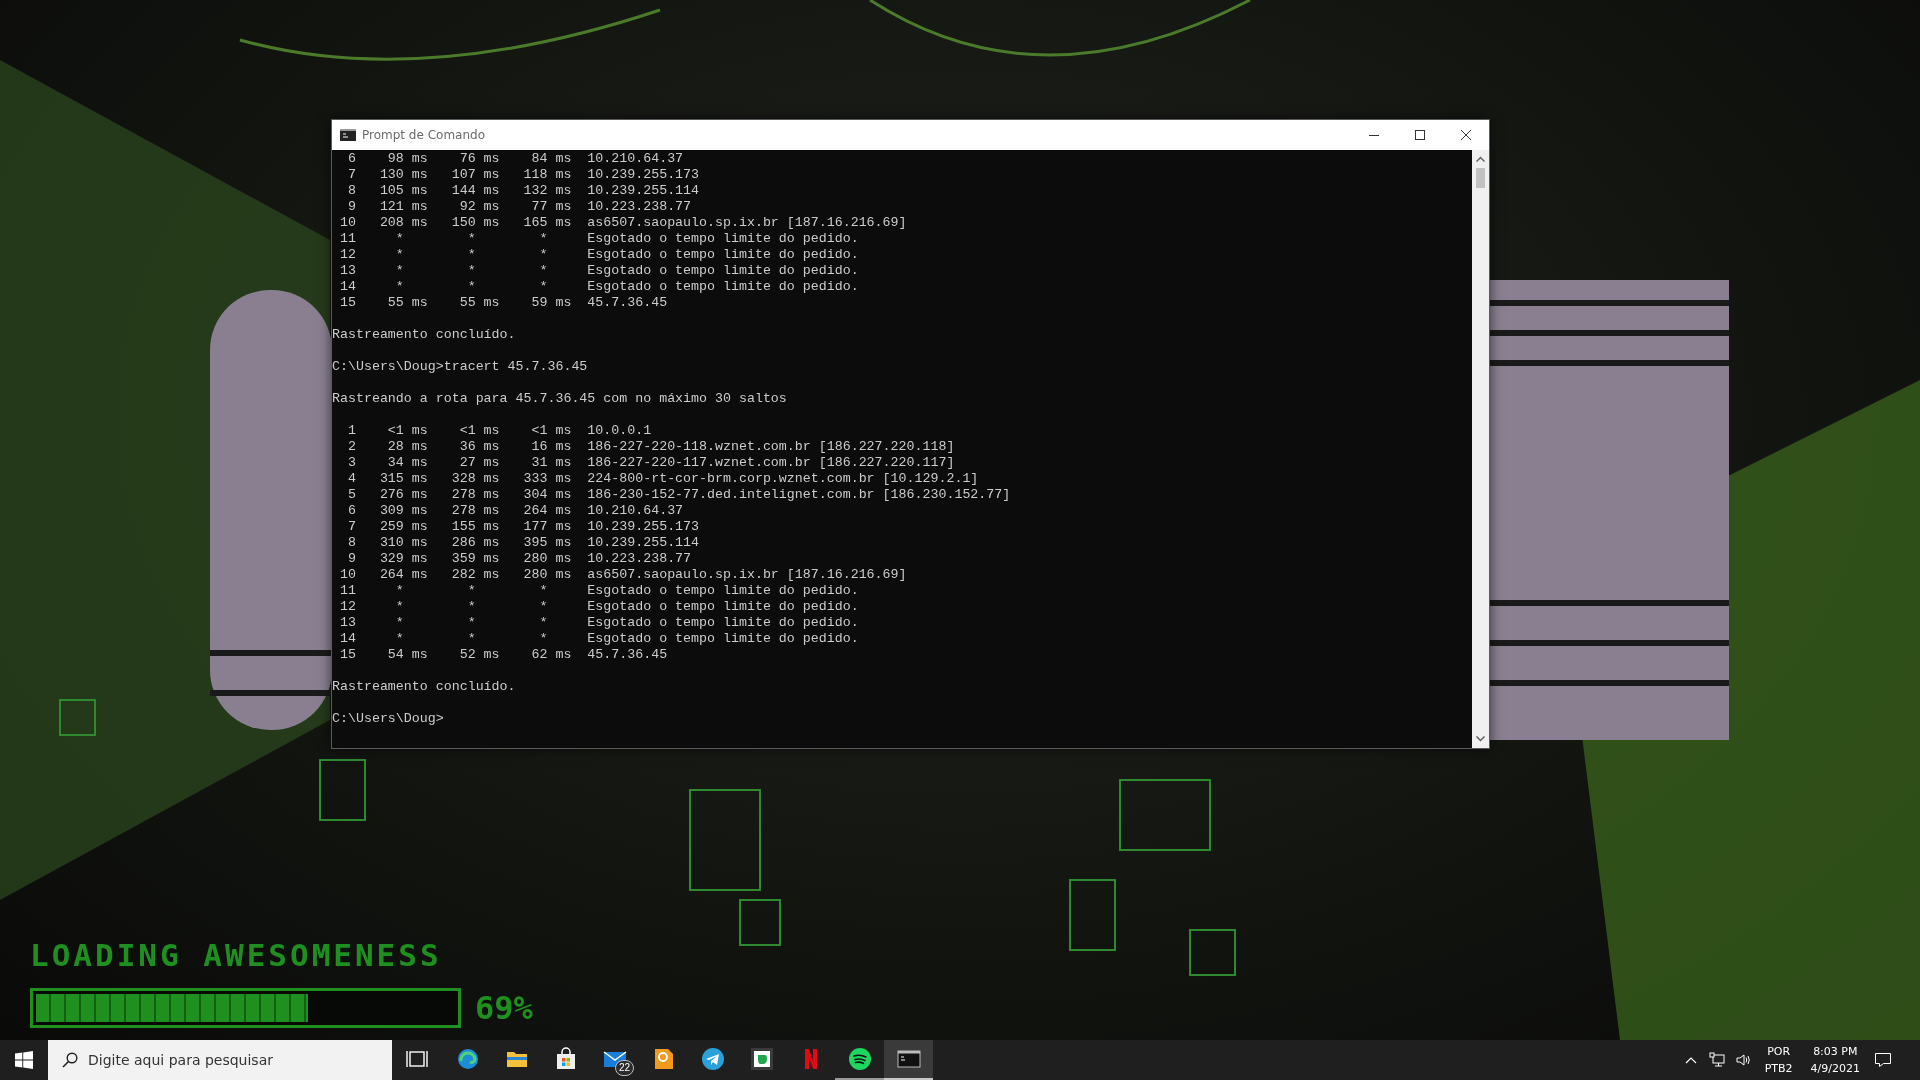  Describe the element at coordinates (1480, 178) in the screenshot. I see `scroll-thumb` at that location.